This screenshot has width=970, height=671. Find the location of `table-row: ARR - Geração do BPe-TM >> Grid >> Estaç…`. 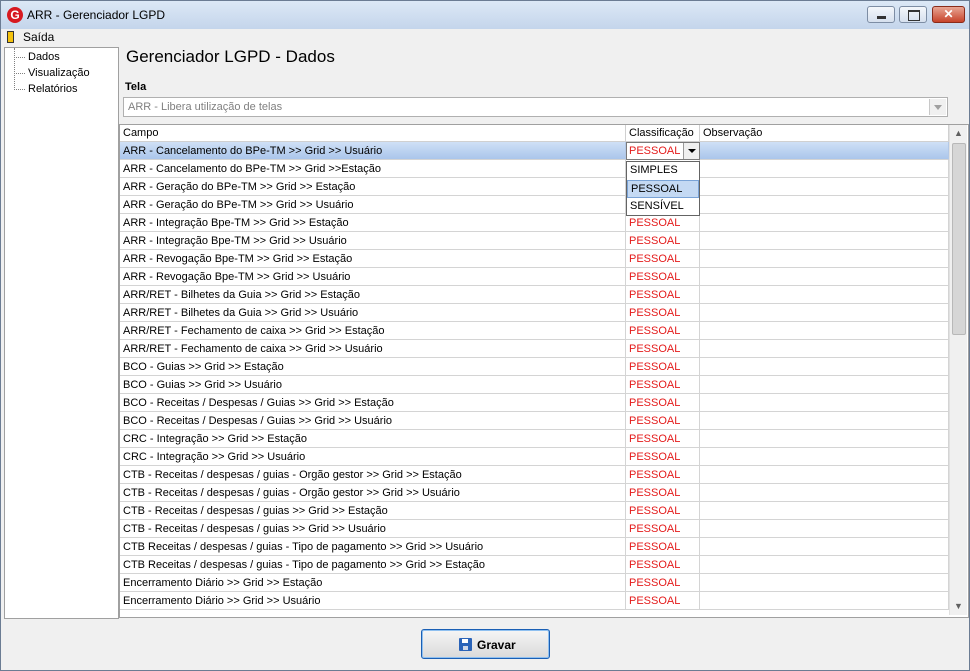

table-row: ARR - Geração do BPe-TM >> Grid >> Estaç… is located at coordinates (534, 187).